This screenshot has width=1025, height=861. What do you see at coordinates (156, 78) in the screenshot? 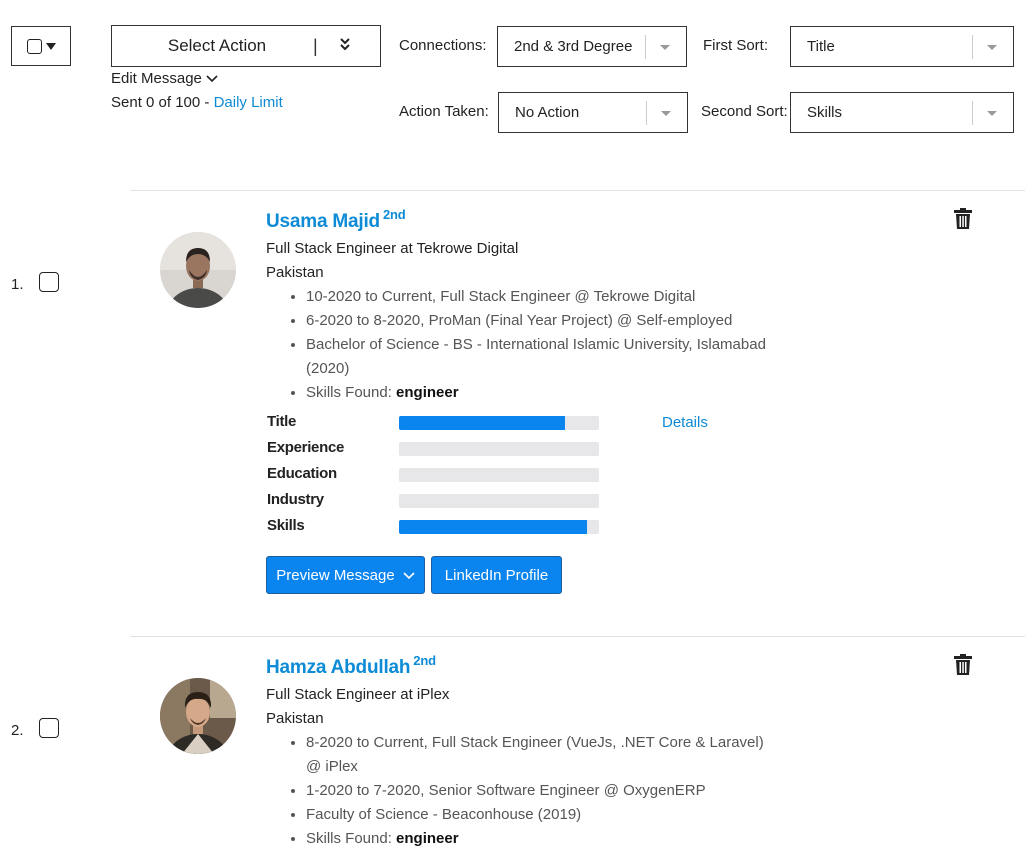
I see `edit-message-label: Edit Message` at bounding box center [156, 78].